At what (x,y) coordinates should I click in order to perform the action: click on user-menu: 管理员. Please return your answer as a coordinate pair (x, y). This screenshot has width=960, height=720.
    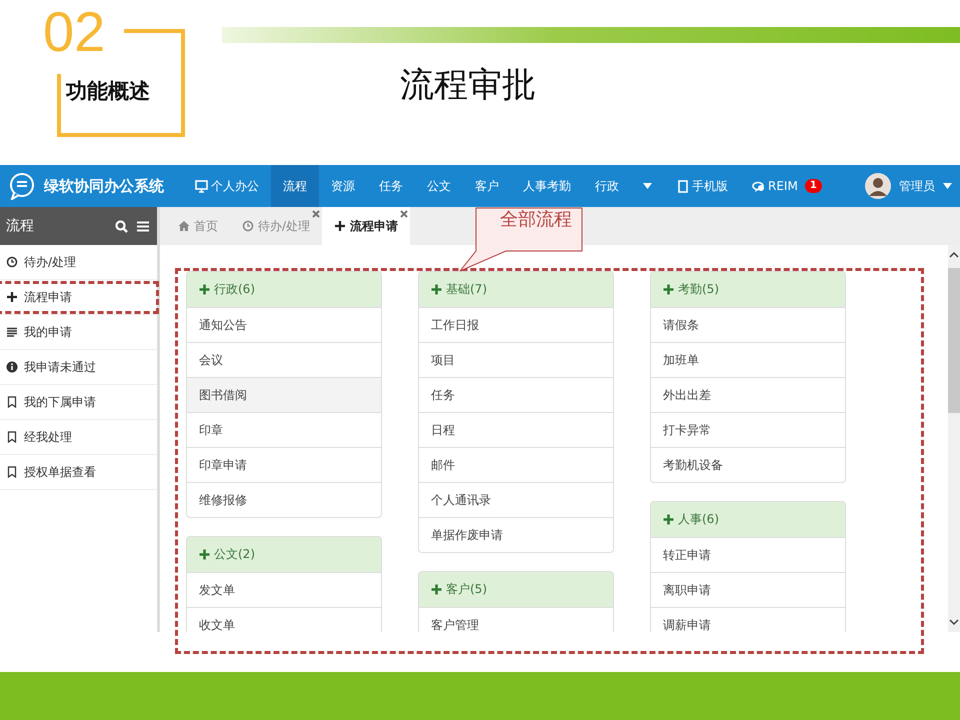
    Looking at the image, I should click on (906, 186).